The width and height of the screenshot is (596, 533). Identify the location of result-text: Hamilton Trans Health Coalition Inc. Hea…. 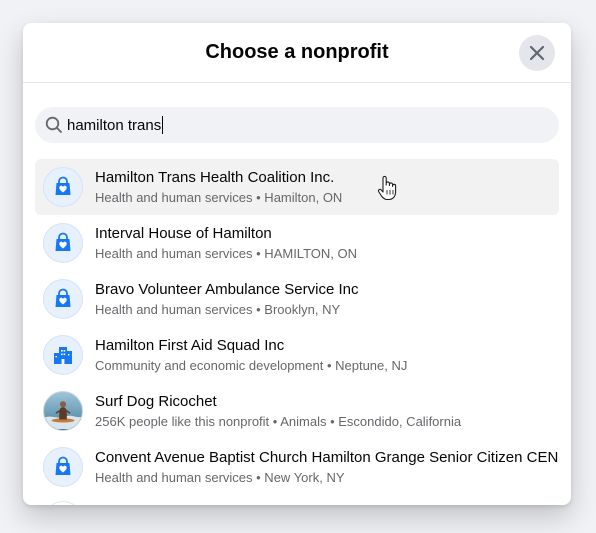
(218, 187).